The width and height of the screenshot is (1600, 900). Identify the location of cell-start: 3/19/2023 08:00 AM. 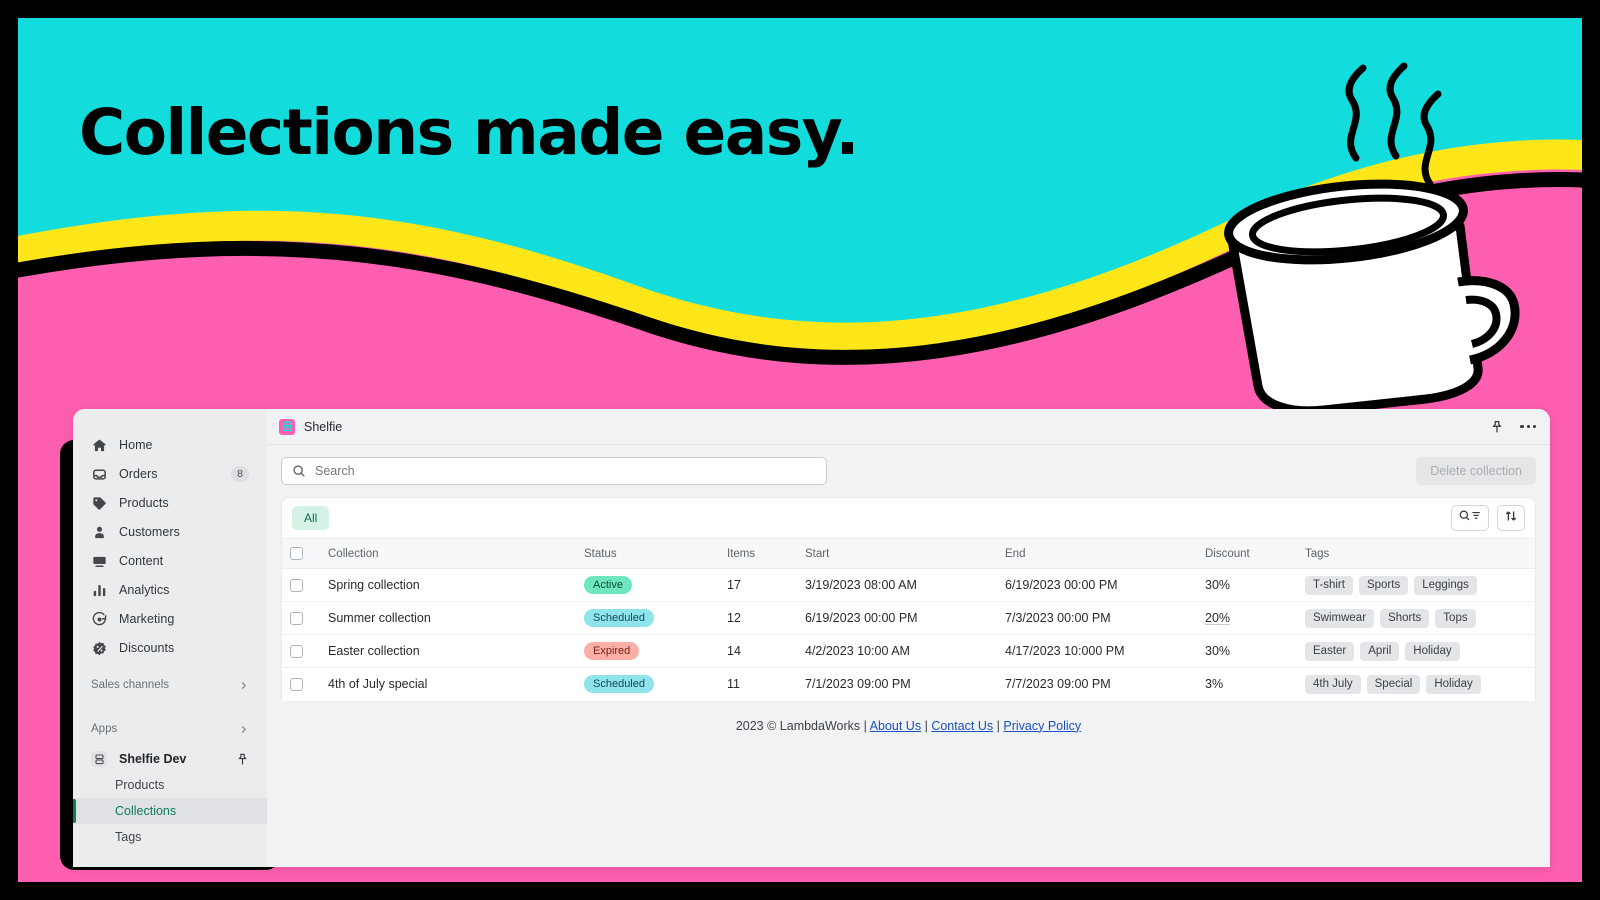
(897, 585).